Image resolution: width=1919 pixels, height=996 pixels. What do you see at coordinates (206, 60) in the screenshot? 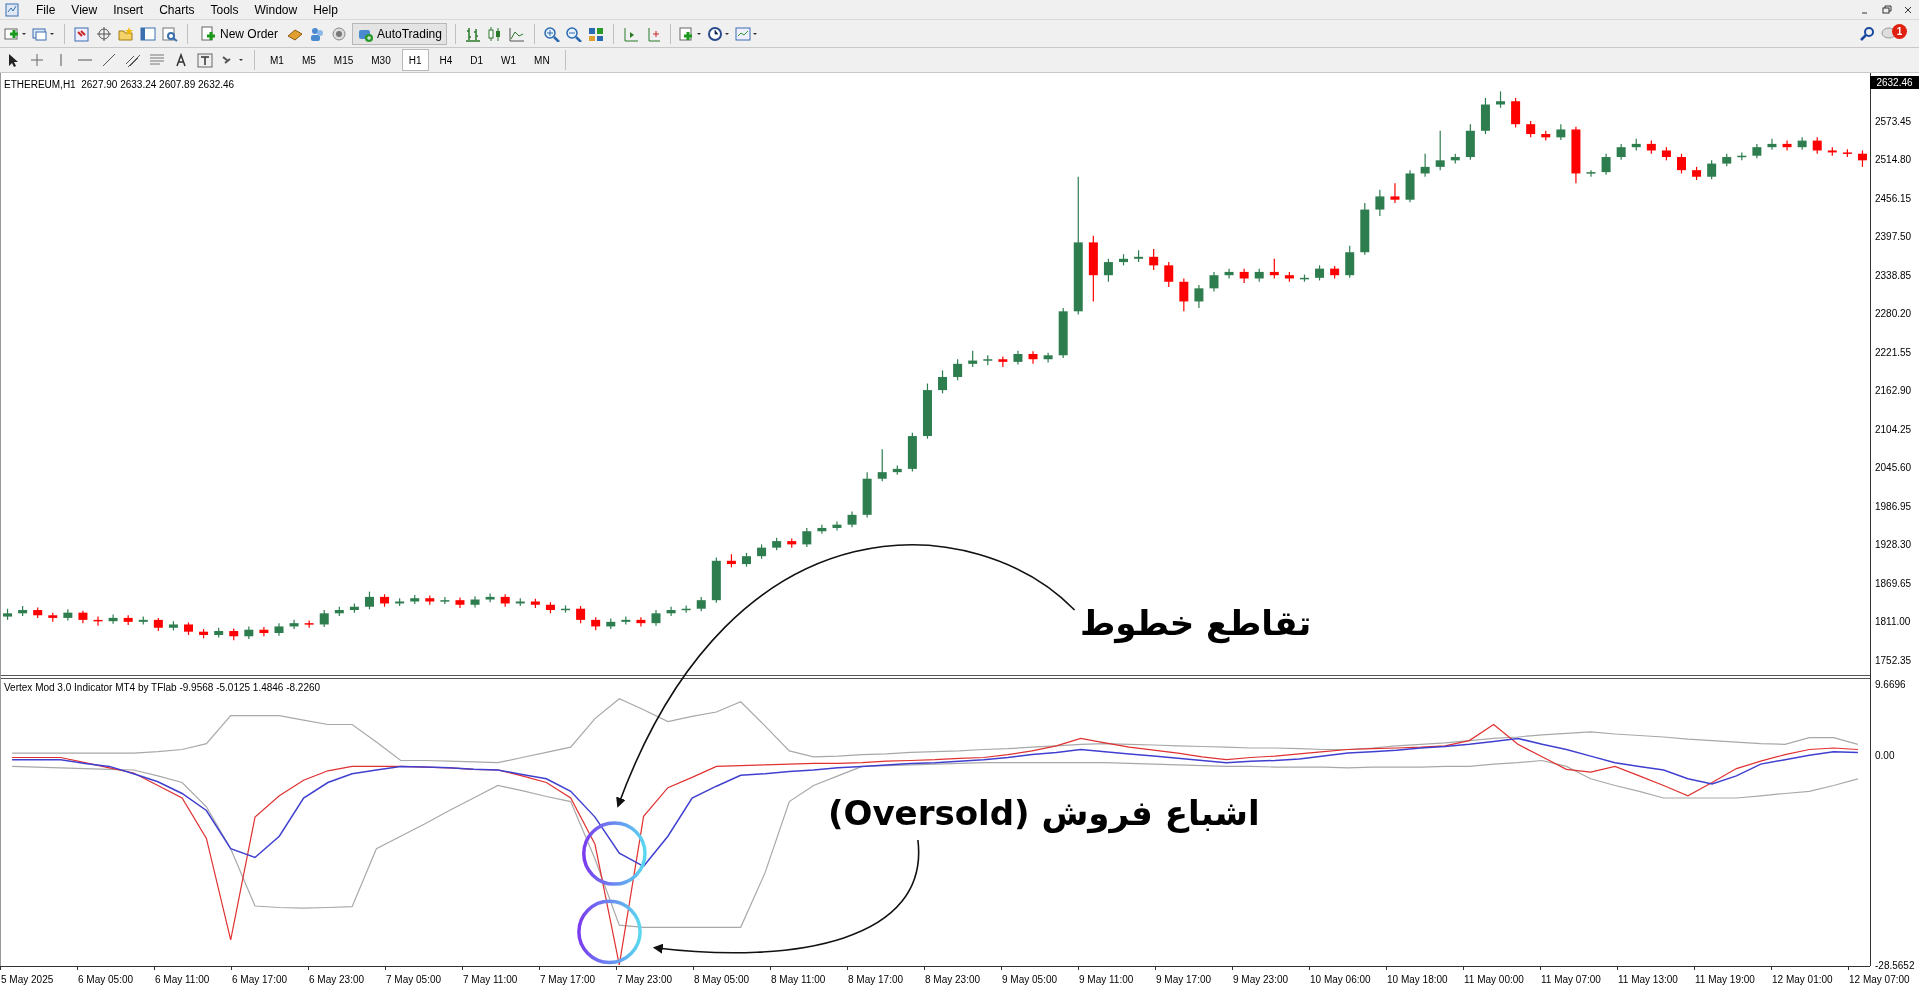
I see `text-label-icon` at bounding box center [206, 60].